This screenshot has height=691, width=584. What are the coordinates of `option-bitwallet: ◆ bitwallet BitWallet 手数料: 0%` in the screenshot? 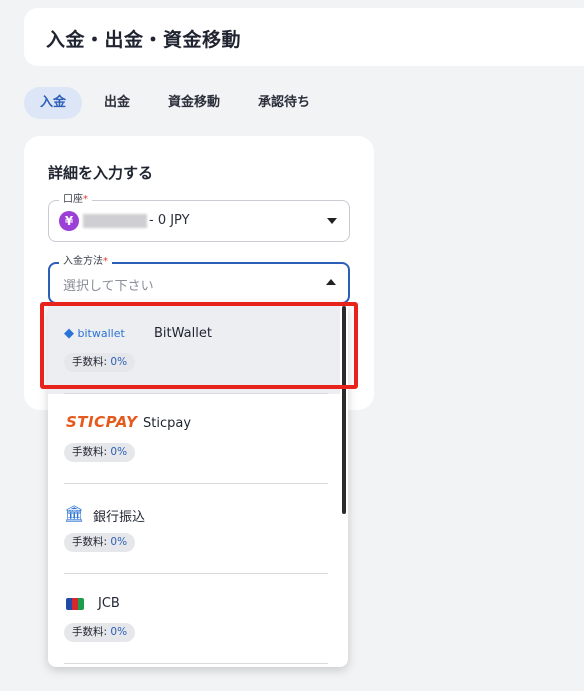 It's located at (194, 349).